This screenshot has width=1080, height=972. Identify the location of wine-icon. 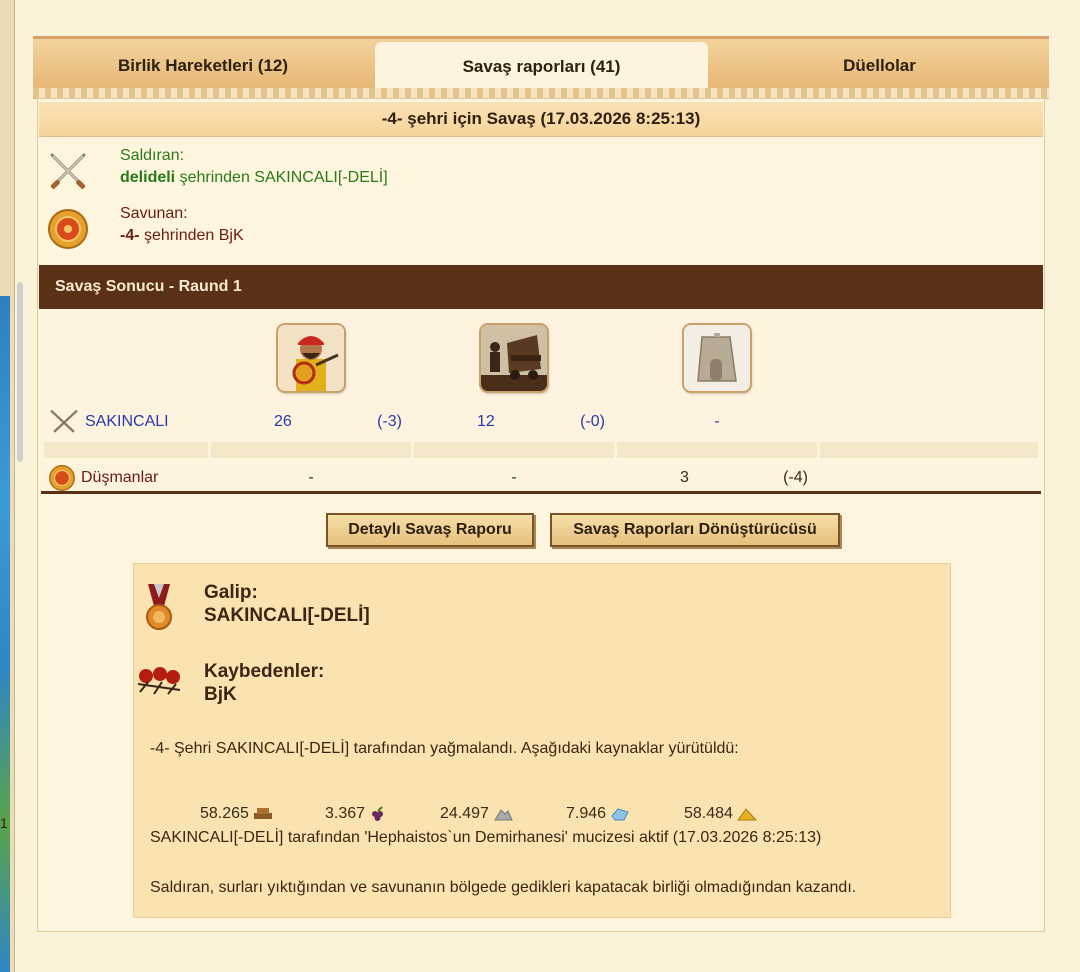
(378, 813).